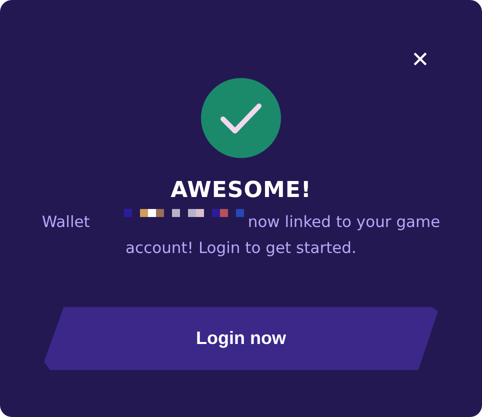 This screenshot has height=417, width=482. I want to click on close-button: ✕, so click(420, 60).